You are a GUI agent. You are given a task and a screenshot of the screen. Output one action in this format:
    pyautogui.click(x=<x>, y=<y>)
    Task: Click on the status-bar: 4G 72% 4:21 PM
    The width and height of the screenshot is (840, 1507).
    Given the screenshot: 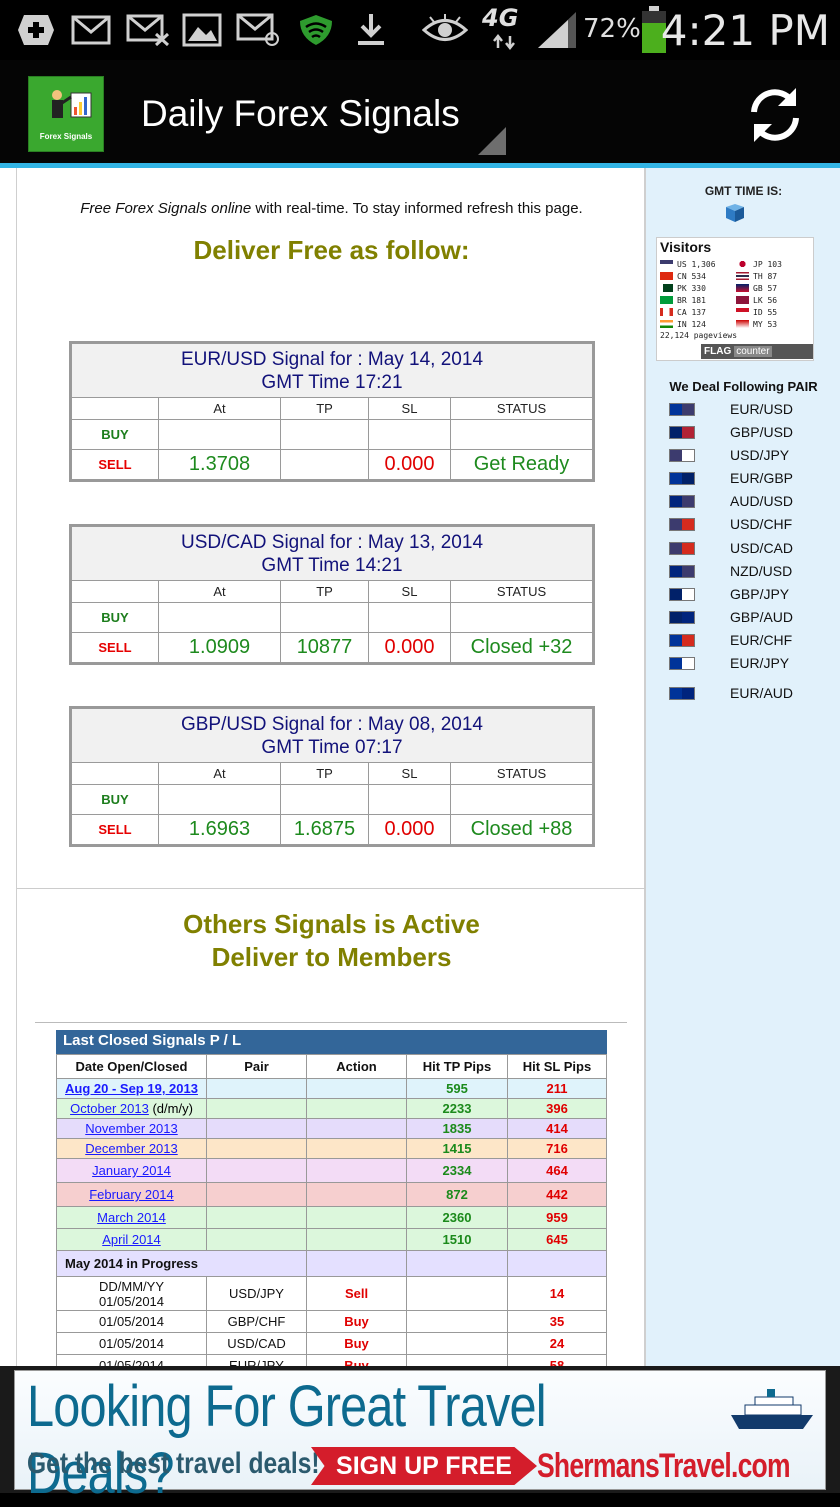 What is the action you would take?
    pyautogui.click(x=420, y=30)
    